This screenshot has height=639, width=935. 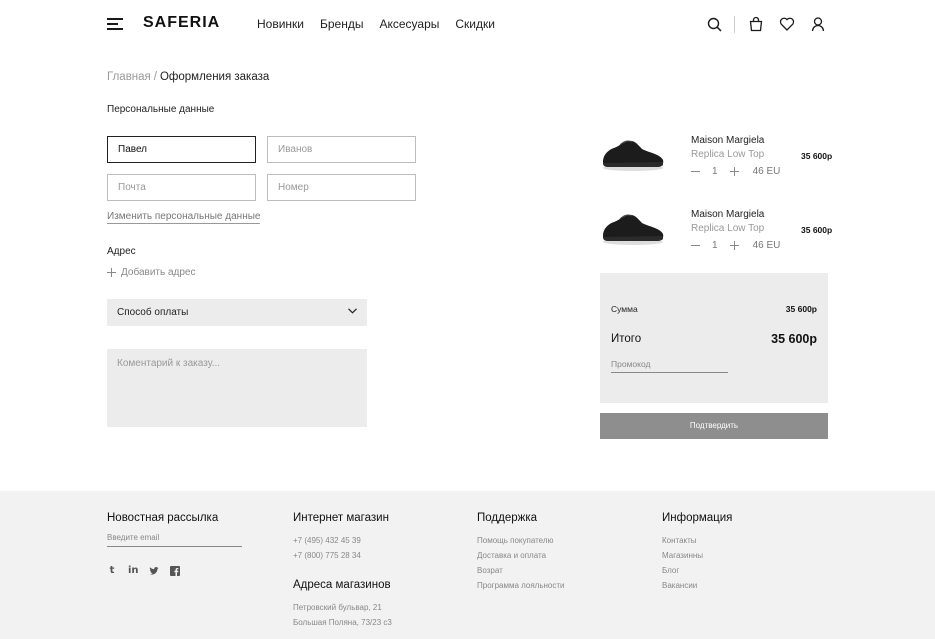 I want to click on store-address: Петровский бульвар, 21, so click(x=337, y=607).